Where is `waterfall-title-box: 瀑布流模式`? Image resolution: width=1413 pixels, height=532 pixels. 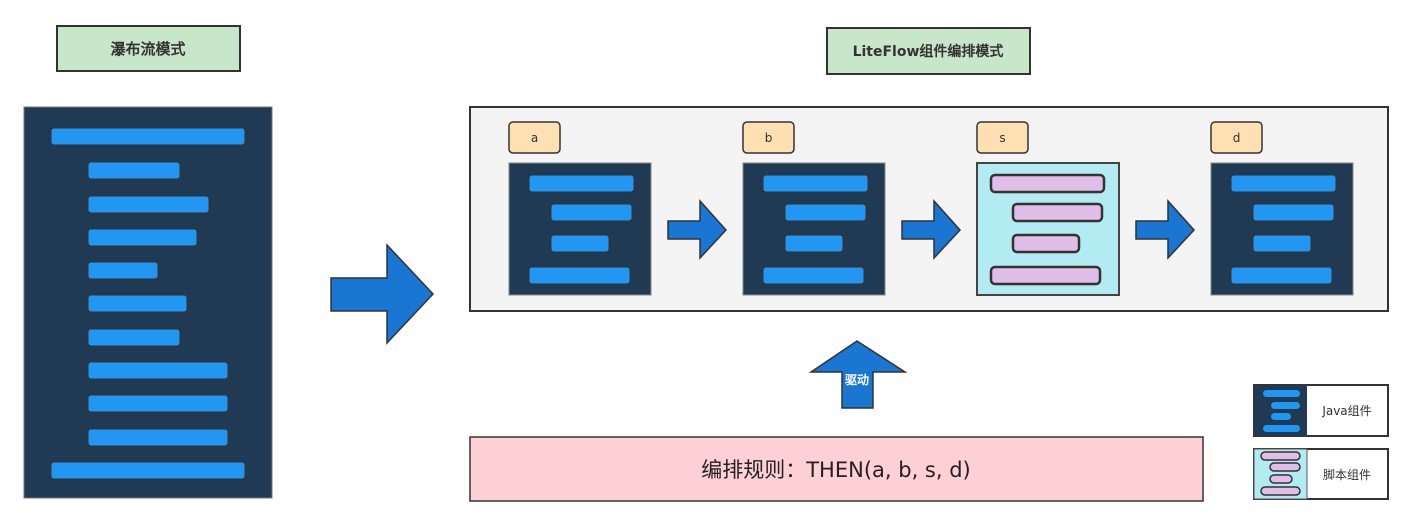 waterfall-title-box: 瀑布流模式 is located at coordinates (148, 48).